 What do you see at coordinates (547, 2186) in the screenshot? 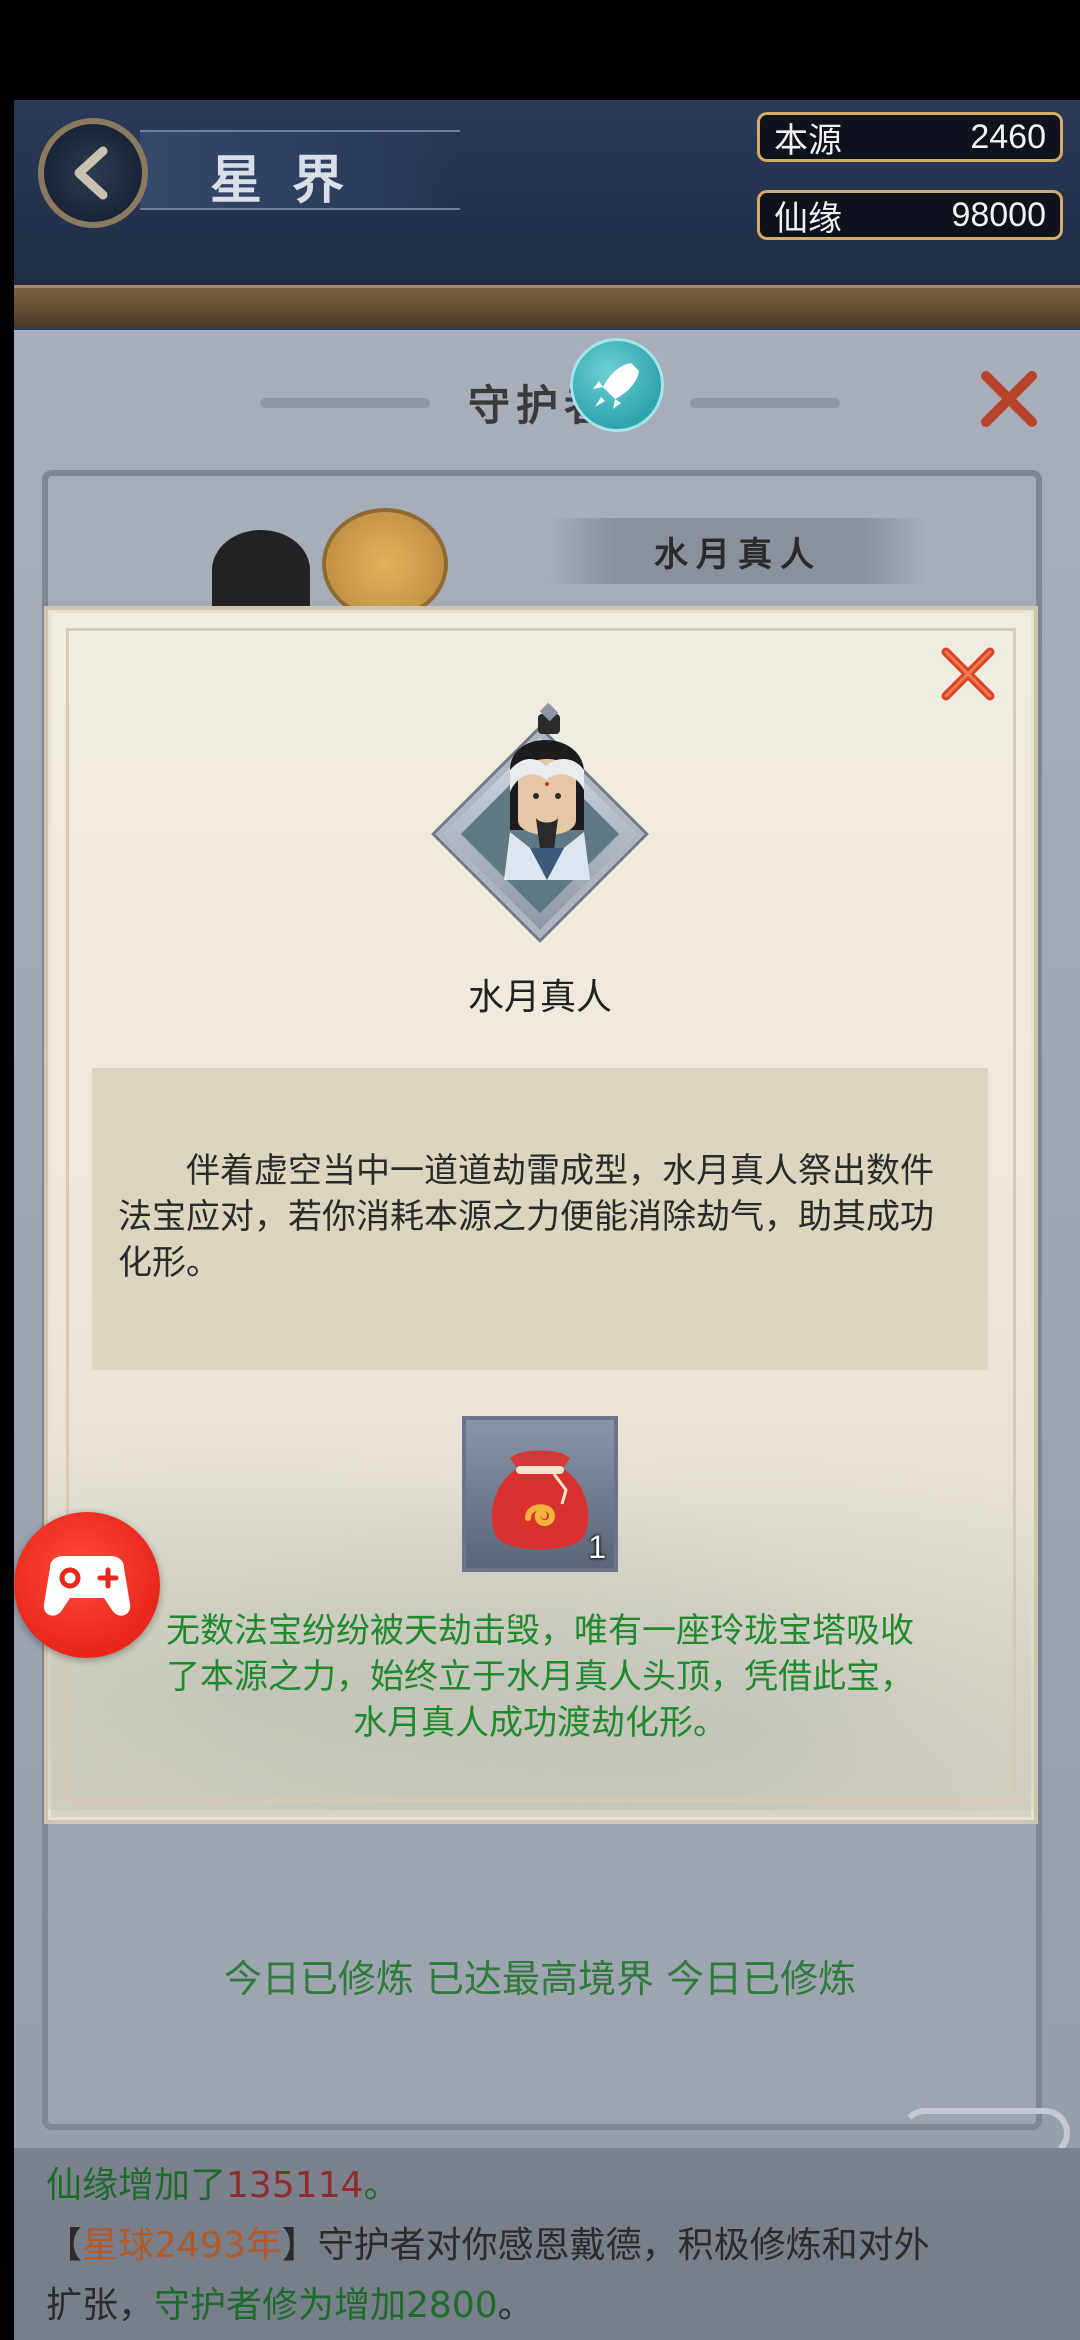
I see `log-line: 仙缘增加了135114。` at bounding box center [547, 2186].